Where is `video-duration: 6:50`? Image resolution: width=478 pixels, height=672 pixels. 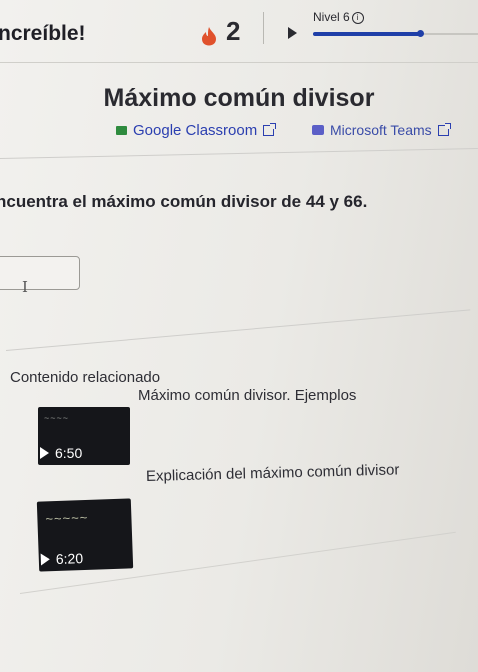 video-duration: 6:50 is located at coordinates (60, 453).